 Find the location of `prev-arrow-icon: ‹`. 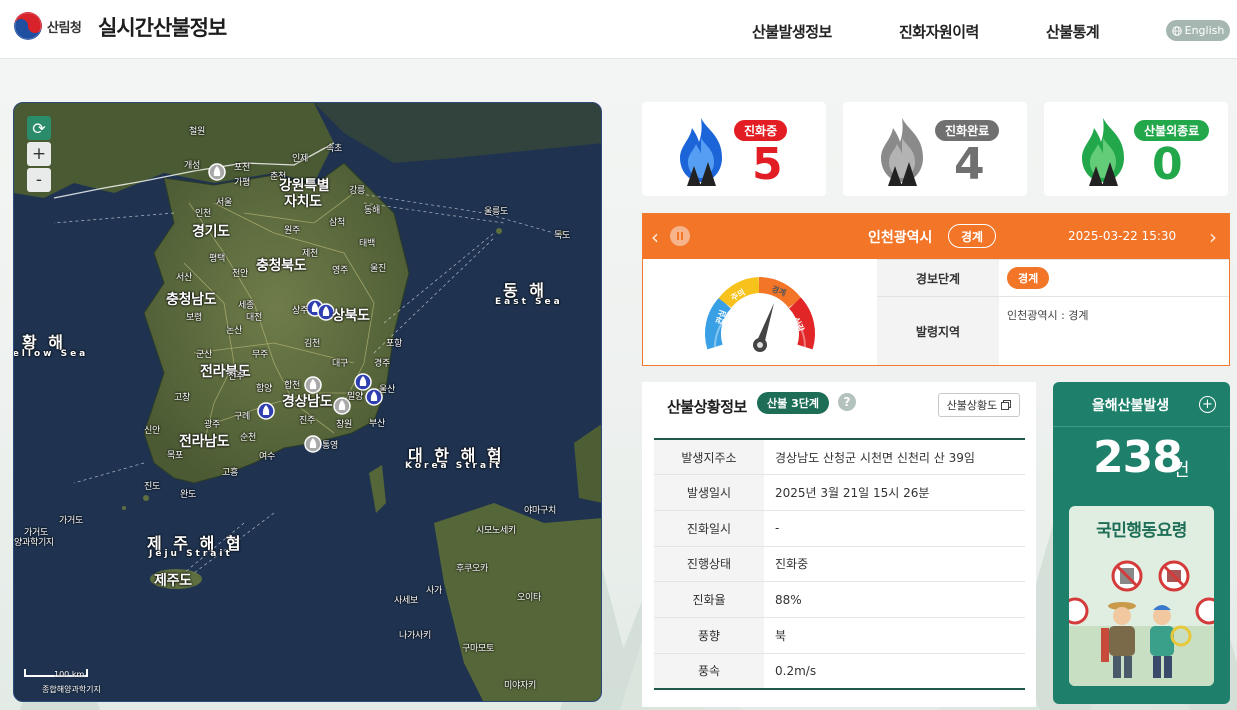

prev-arrow-icon: ‹ is located at coordinates (655, 237).